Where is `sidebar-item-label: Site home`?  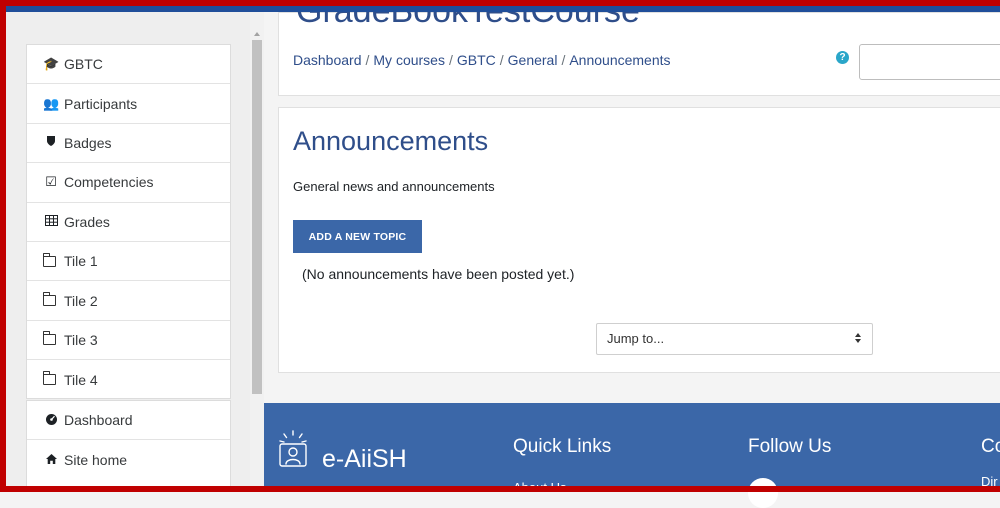 sidebar-item-label: Site home is located at coordinates (96, 460).